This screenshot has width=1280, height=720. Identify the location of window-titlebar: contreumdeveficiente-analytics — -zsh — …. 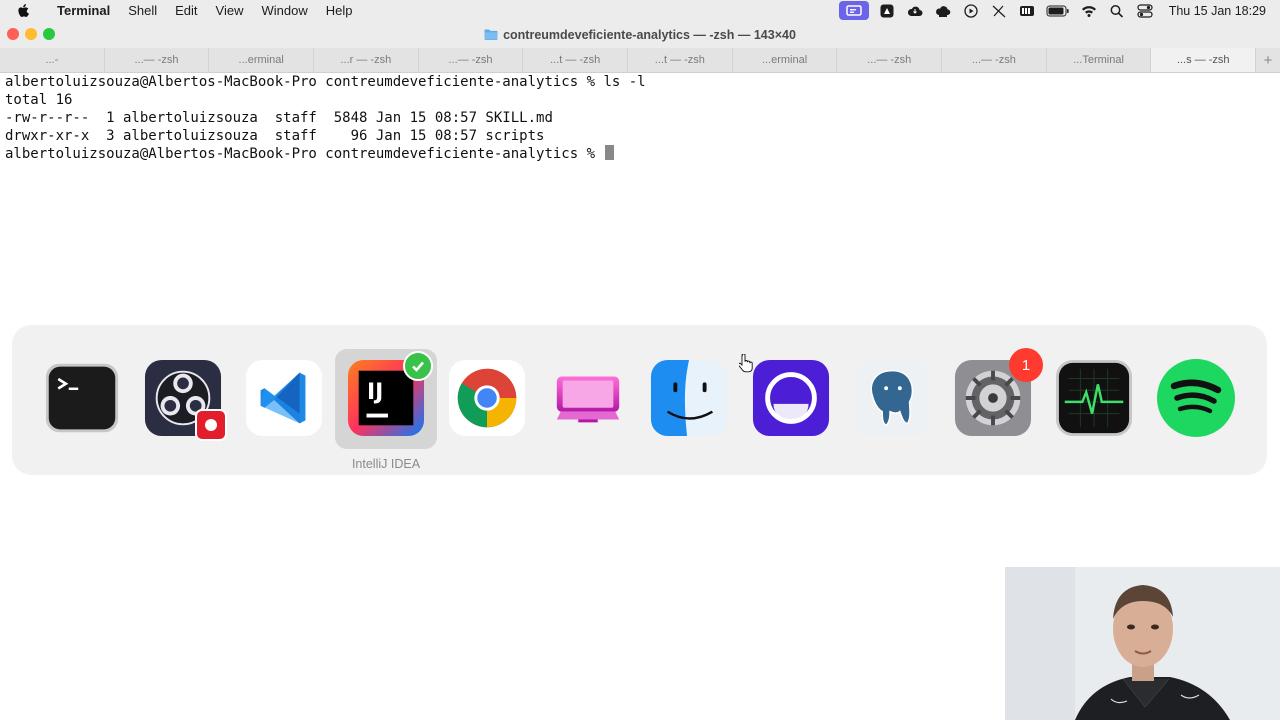
(640, 35).